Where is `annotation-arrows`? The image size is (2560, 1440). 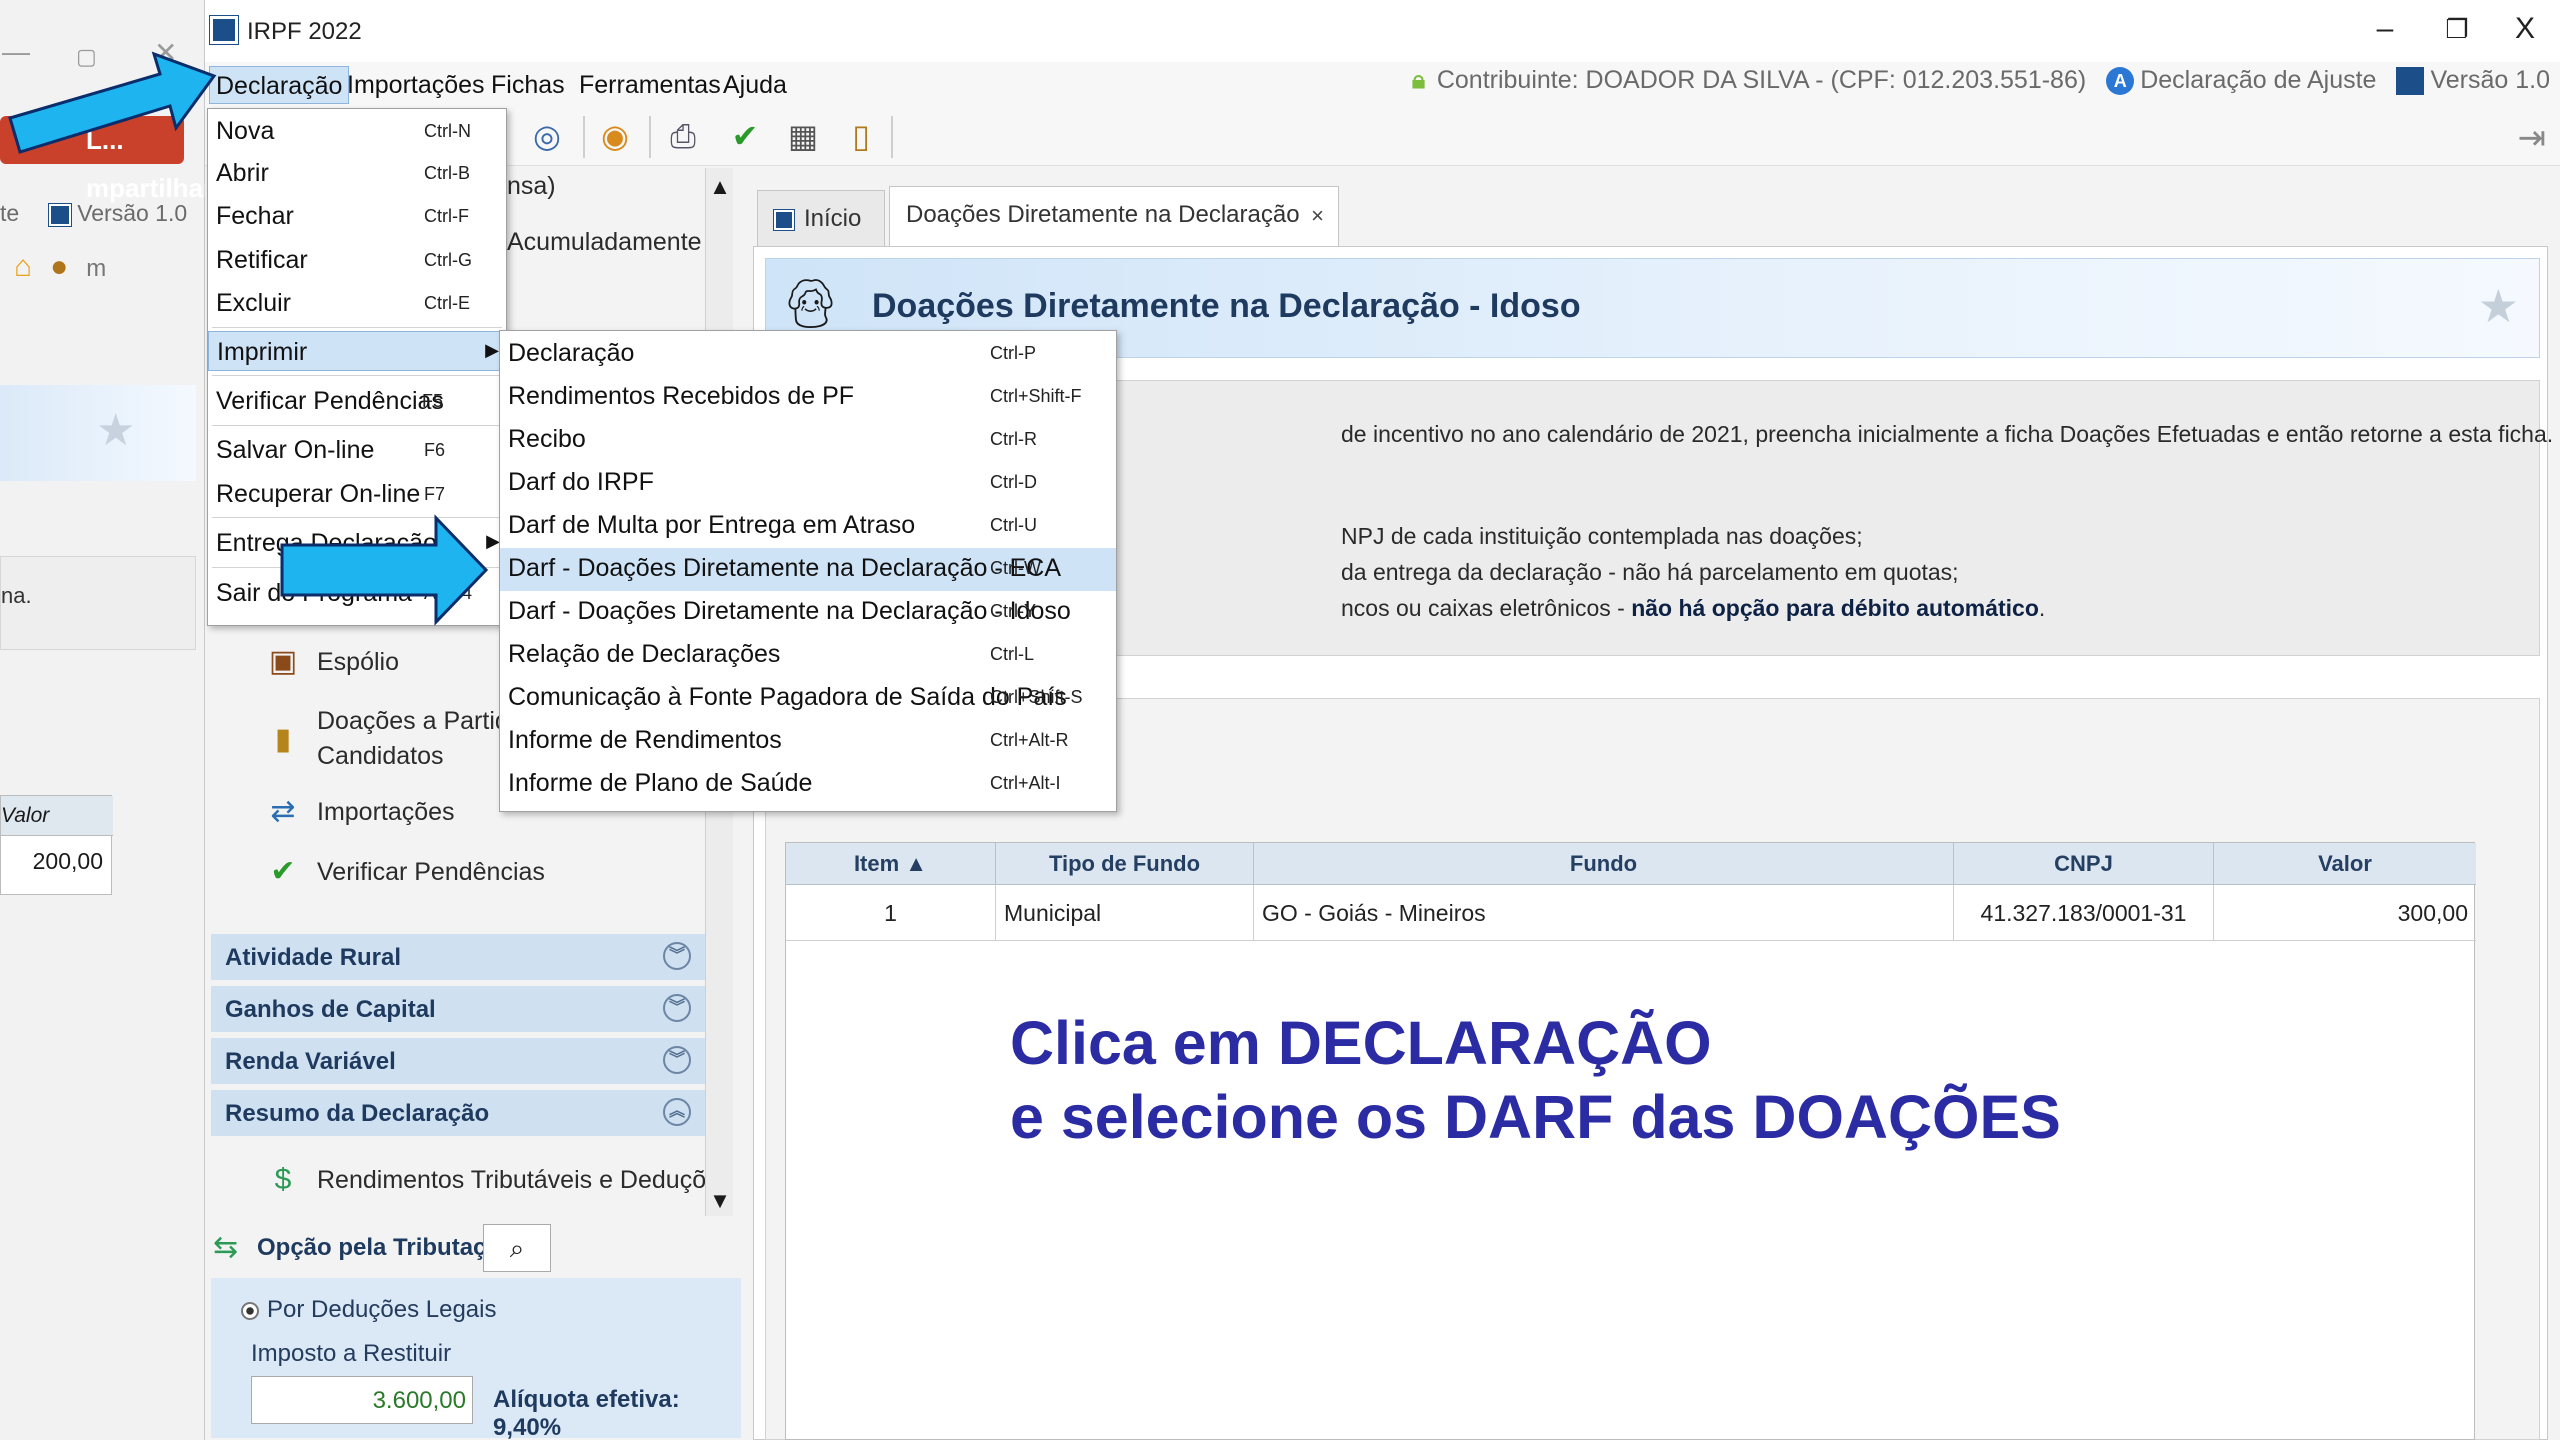 annotation-arrows is located at coordinates (248, 338).